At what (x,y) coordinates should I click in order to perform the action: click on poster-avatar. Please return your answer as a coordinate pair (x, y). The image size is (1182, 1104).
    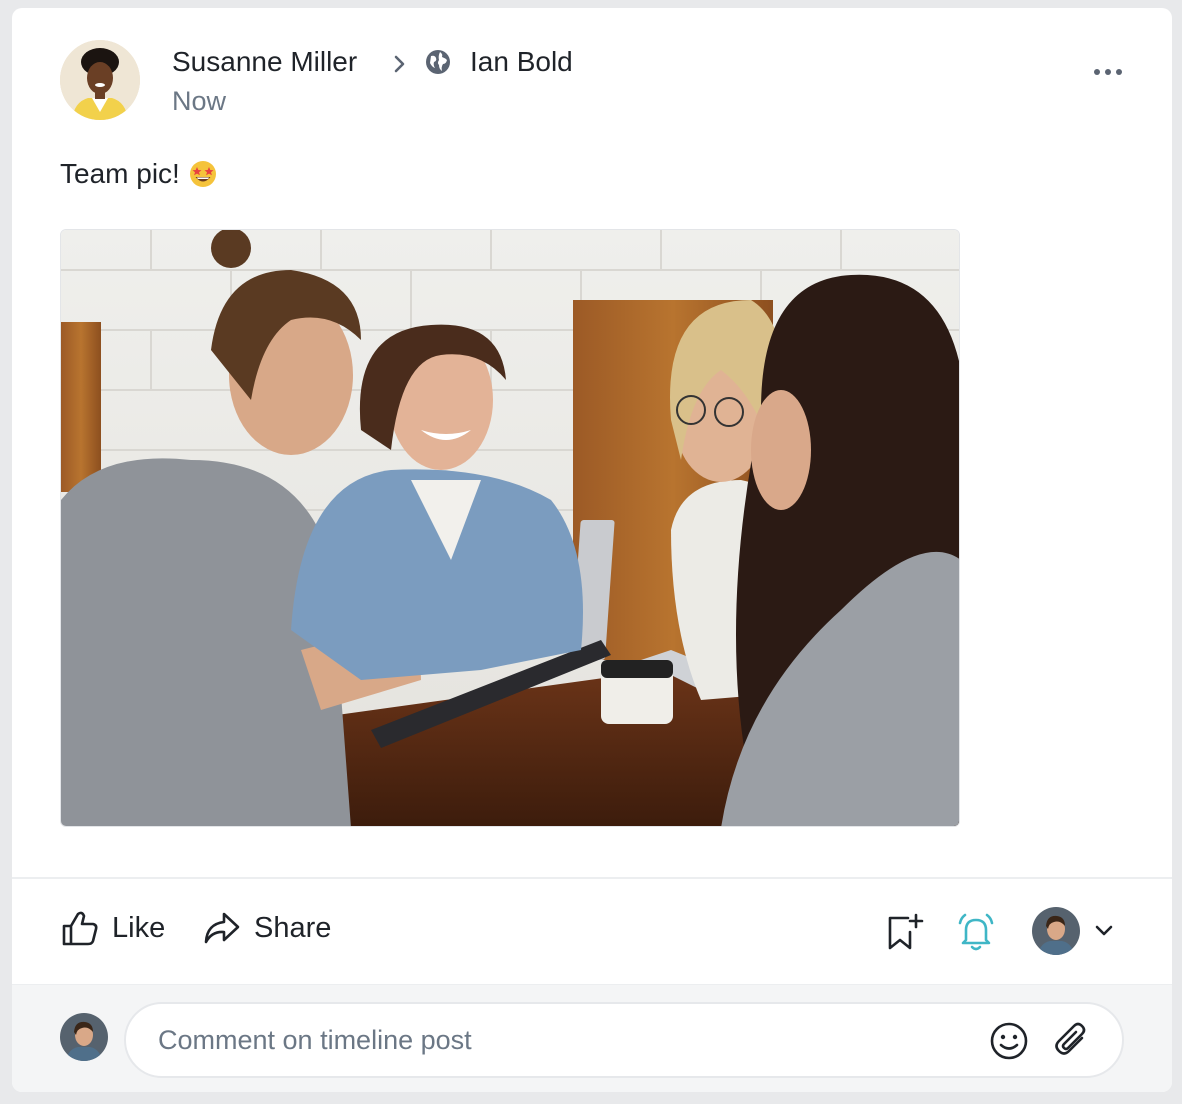
    Looking at the image, I should click on (1056, 931).